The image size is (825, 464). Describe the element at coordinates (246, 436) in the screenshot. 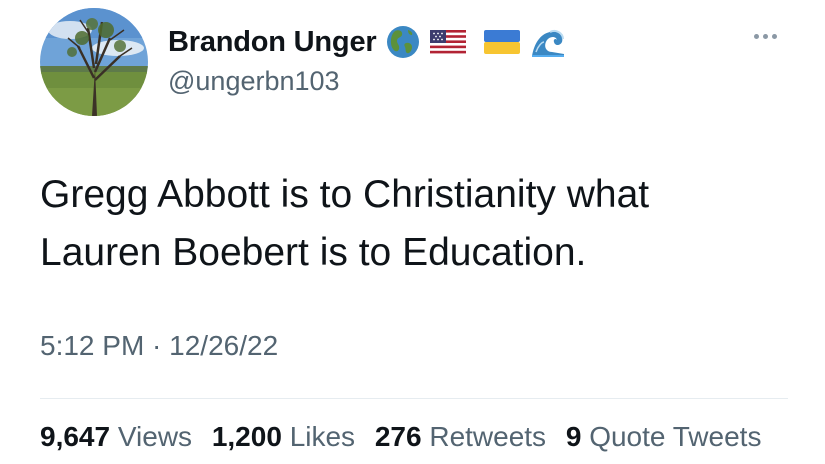

I see `likes-count: 1,200` at that location.